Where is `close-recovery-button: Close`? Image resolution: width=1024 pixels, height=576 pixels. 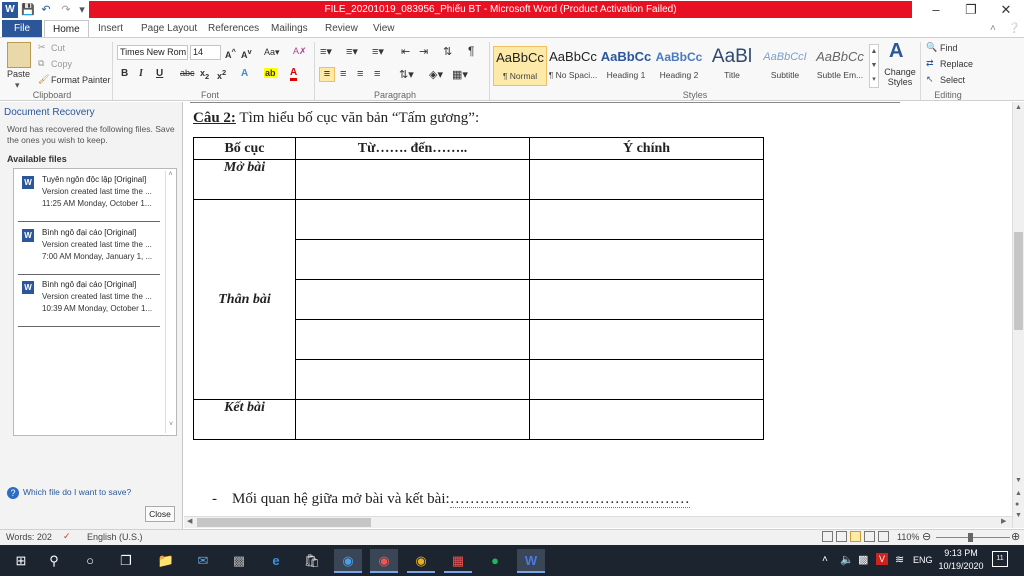 close-recovery-button: Close is located at coordinates (160, 514).